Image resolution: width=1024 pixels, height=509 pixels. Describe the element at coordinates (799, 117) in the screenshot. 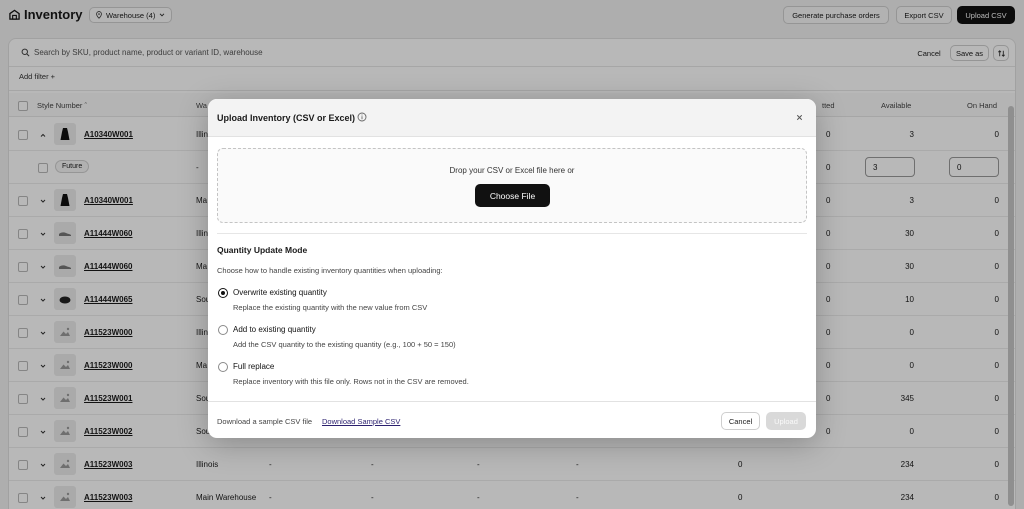

I see `close-icon` at that location.